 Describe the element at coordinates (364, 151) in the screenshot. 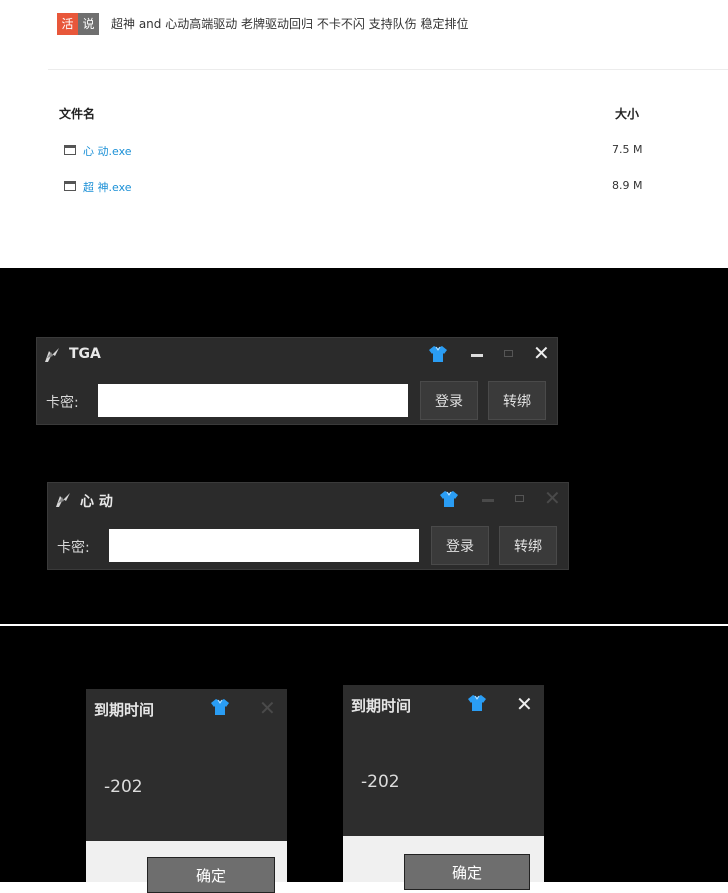

I see `file-row: 心 动.exe 7.5 M` at that location.